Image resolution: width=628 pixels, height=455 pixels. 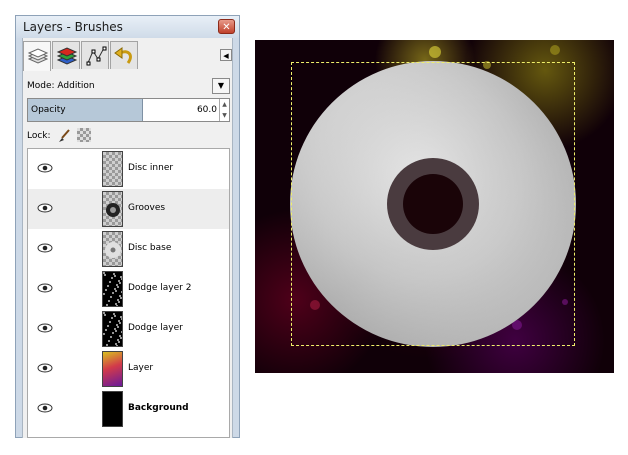 I want to click on mode-row: Mode: Addition ▼, so click(x=128, y=86).